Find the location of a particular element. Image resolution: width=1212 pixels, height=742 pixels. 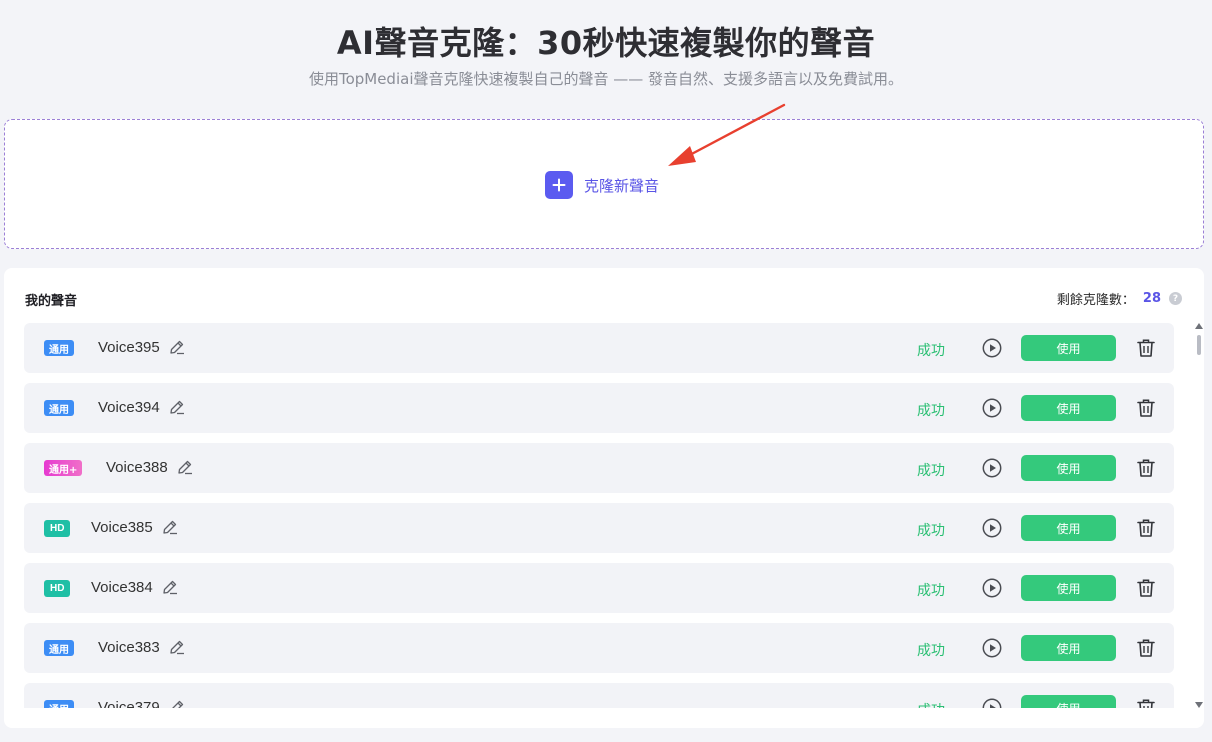

my-voices-title: 我的聲音 is located at coordinates (51, 301).